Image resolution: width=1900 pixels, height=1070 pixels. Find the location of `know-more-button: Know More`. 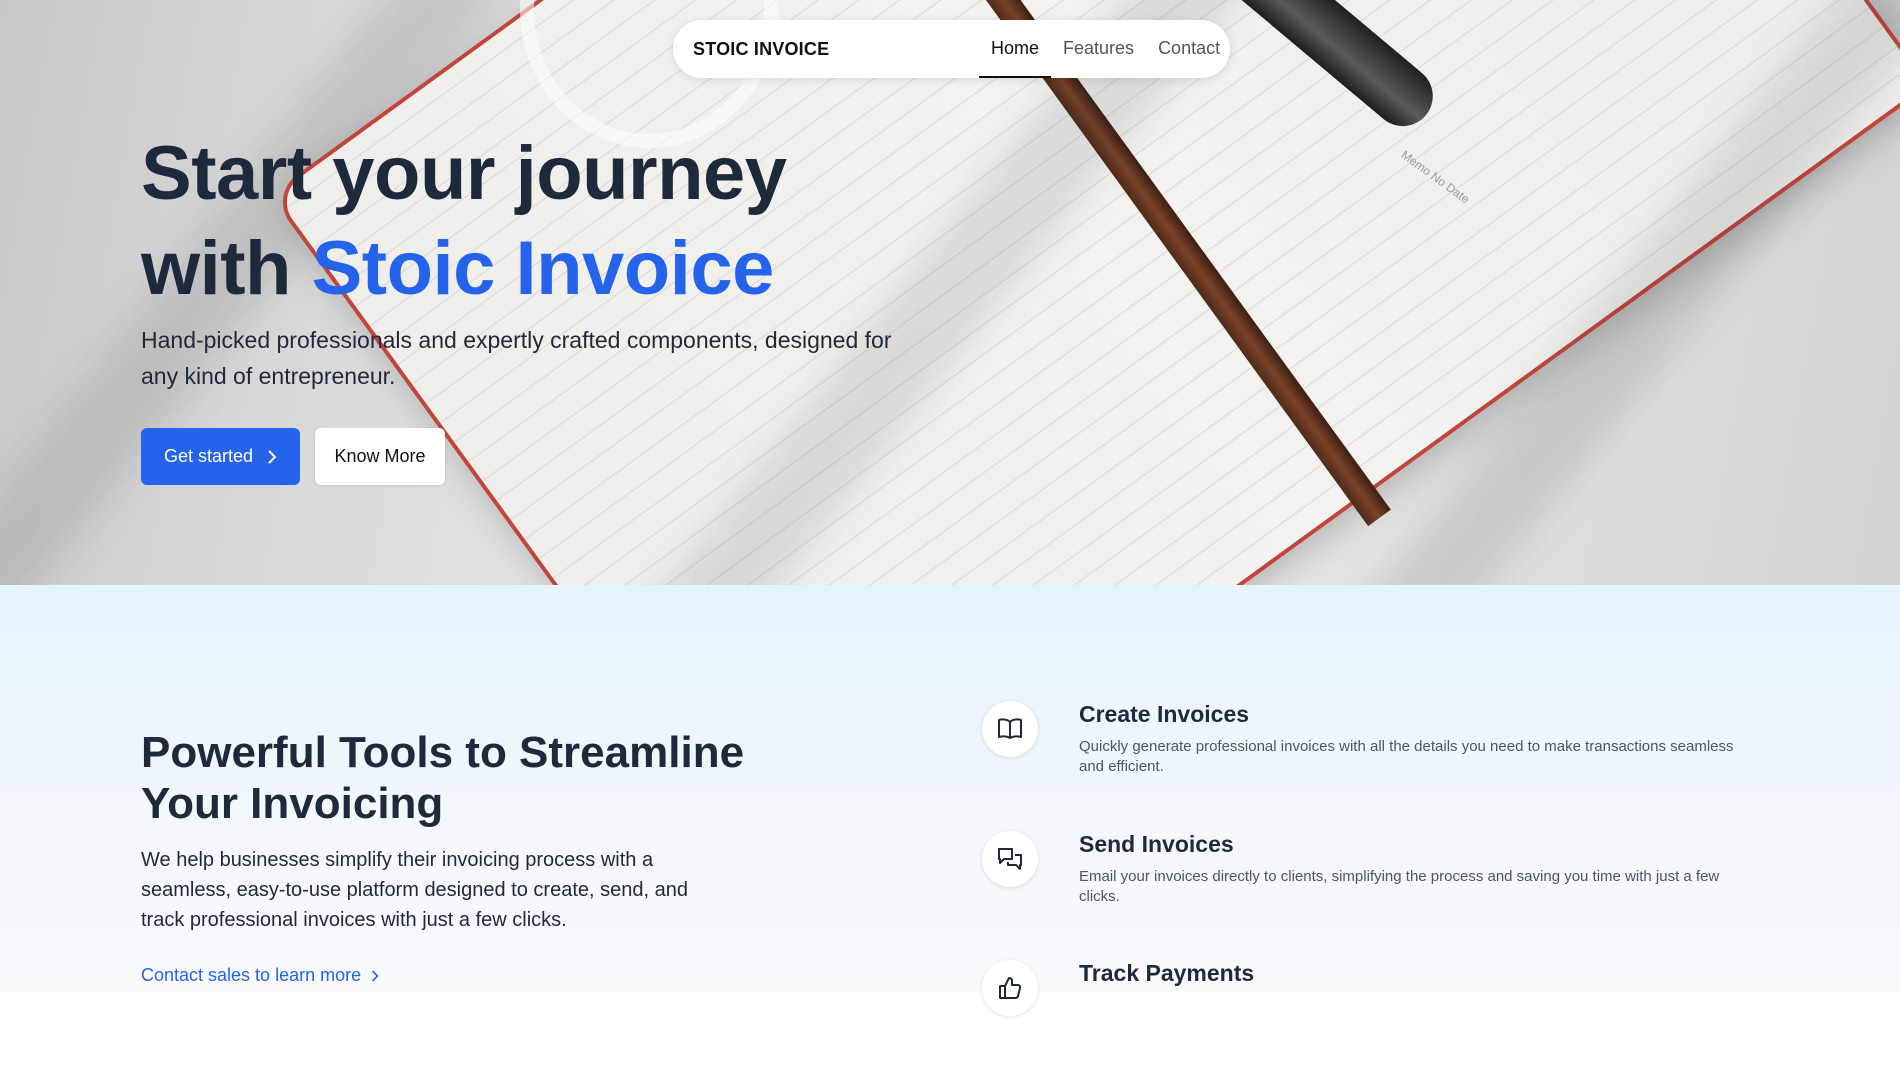

know-more-button: Know More is located at coordinates (380, 456).